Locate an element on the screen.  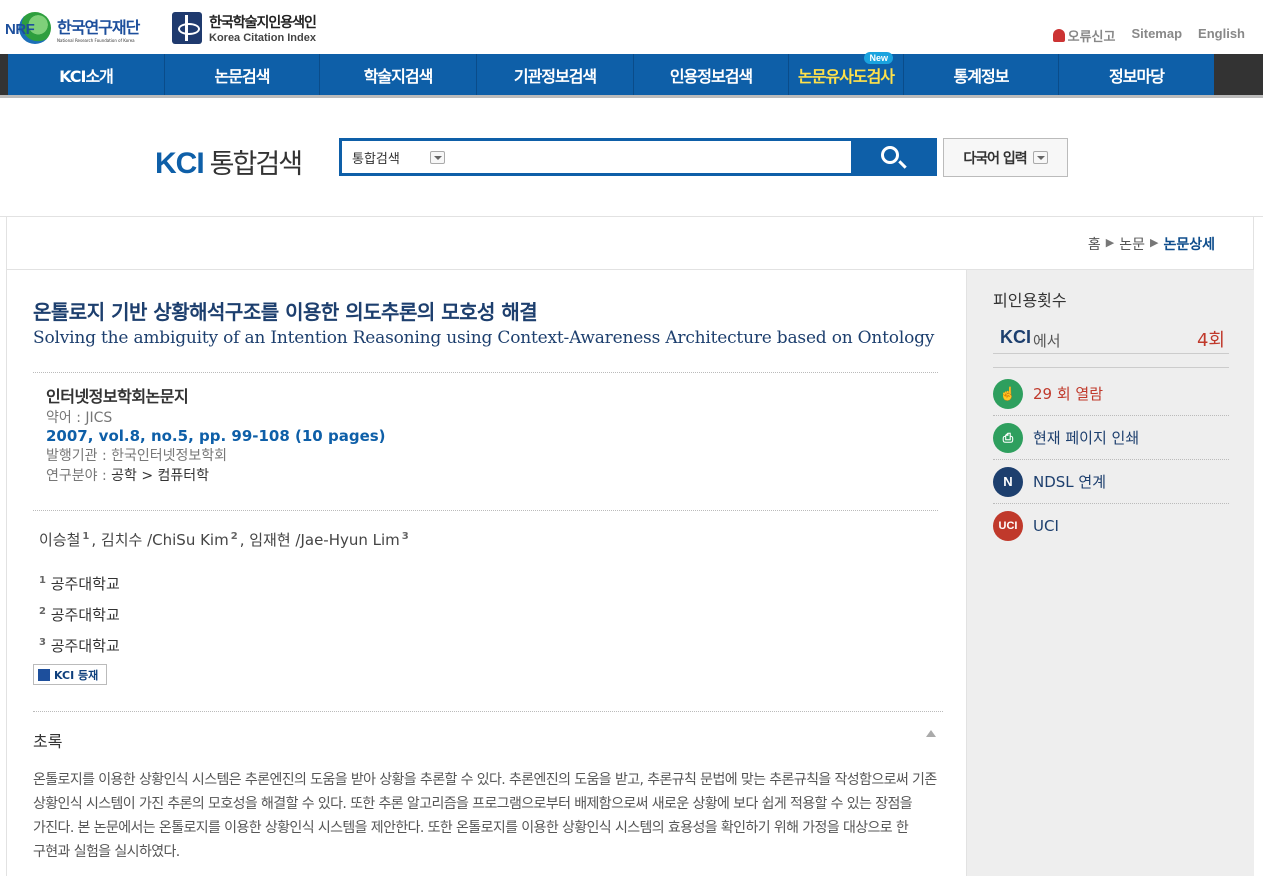
nav-statistics: 통계정보 is located at coordinates (981, 74).